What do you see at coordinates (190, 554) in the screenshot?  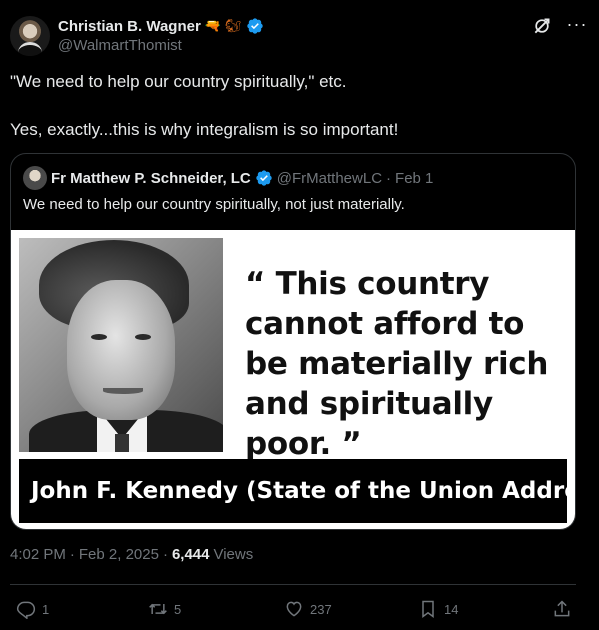 I see `views-count: 6,444` at bounding box center [190, 554].